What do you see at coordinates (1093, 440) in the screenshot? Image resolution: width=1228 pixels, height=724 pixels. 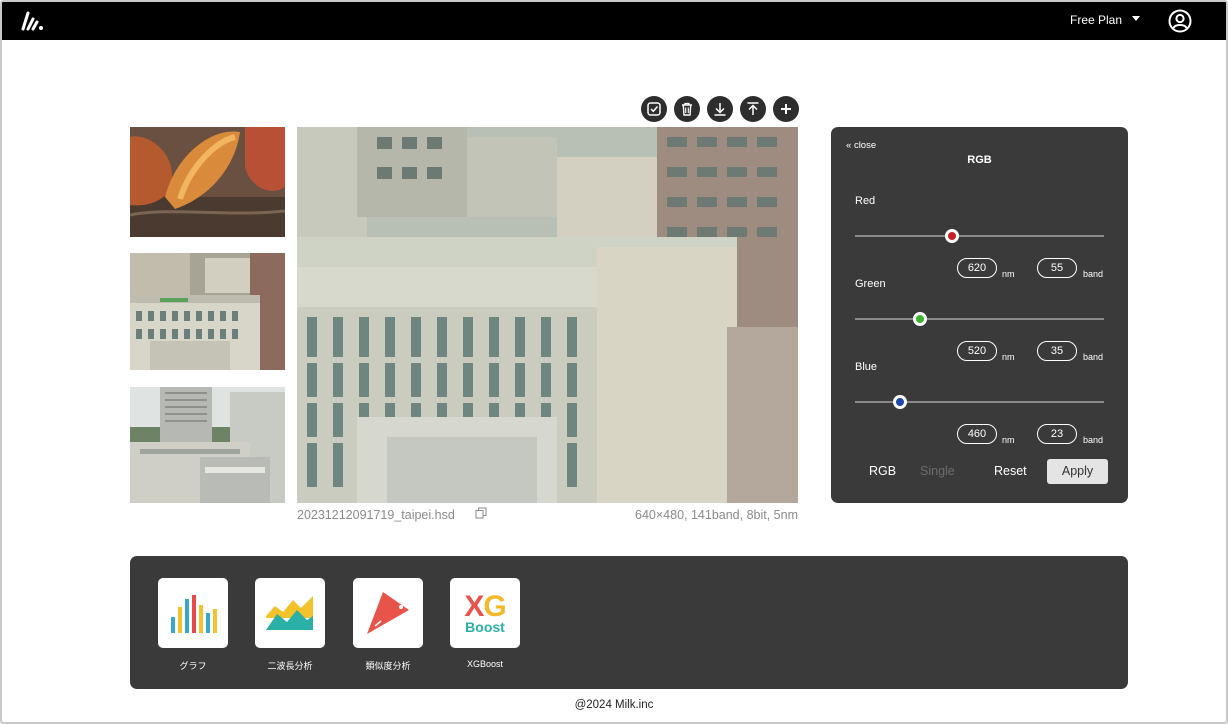 I see `blue-band-unit: band` at bounding box center [1093, 440].